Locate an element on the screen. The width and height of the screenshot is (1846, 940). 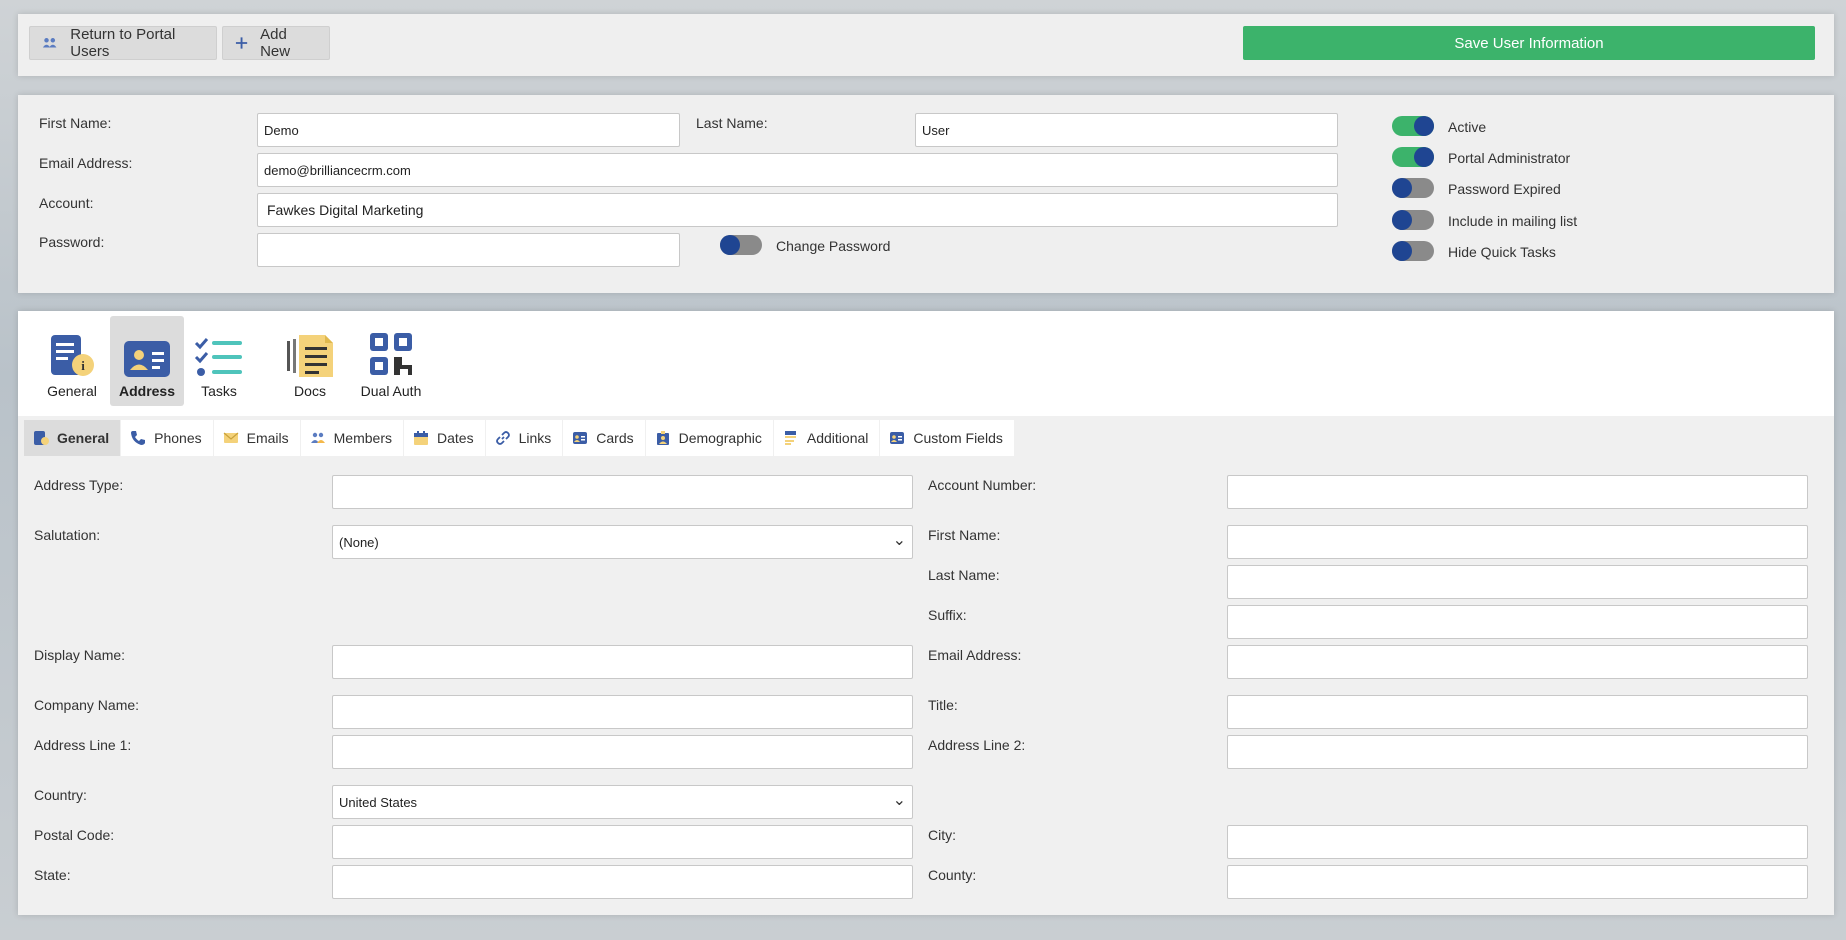
sub-tab-members: Members is located at coordinates (352, 438).